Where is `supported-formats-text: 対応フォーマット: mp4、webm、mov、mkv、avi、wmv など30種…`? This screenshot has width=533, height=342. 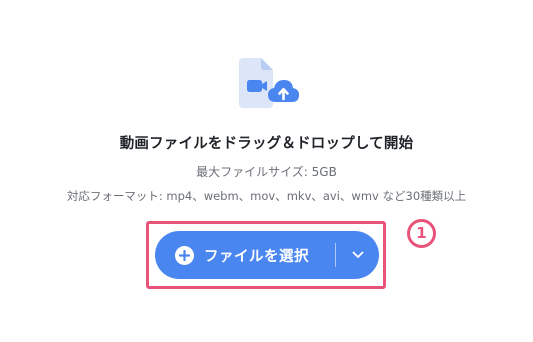
supported-formats-text: 対応フォーマット: mp4、webm、mov、mkv、avi、wmv など30種… is located at coordinates (266, 196).